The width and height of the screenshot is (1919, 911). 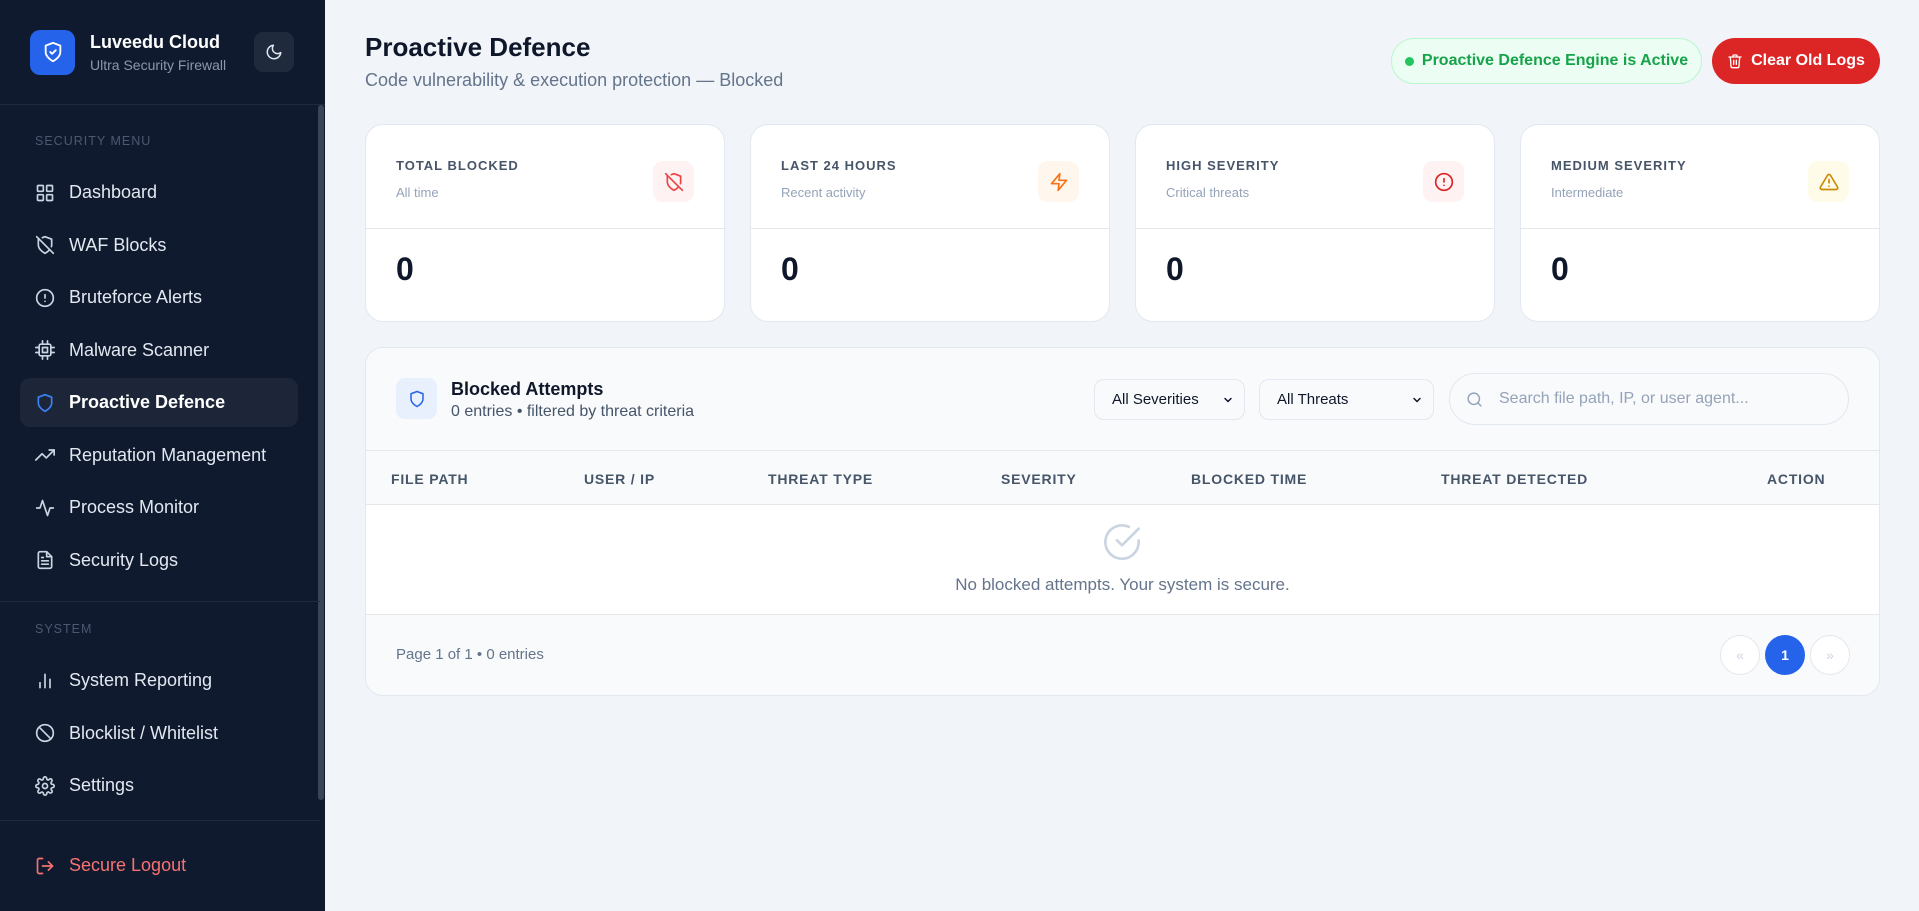 What do you see at coordinates (141, 680) in the screenshot?
I see `sidebar-item-label: System Reporting` at bounding box center [141, 680].